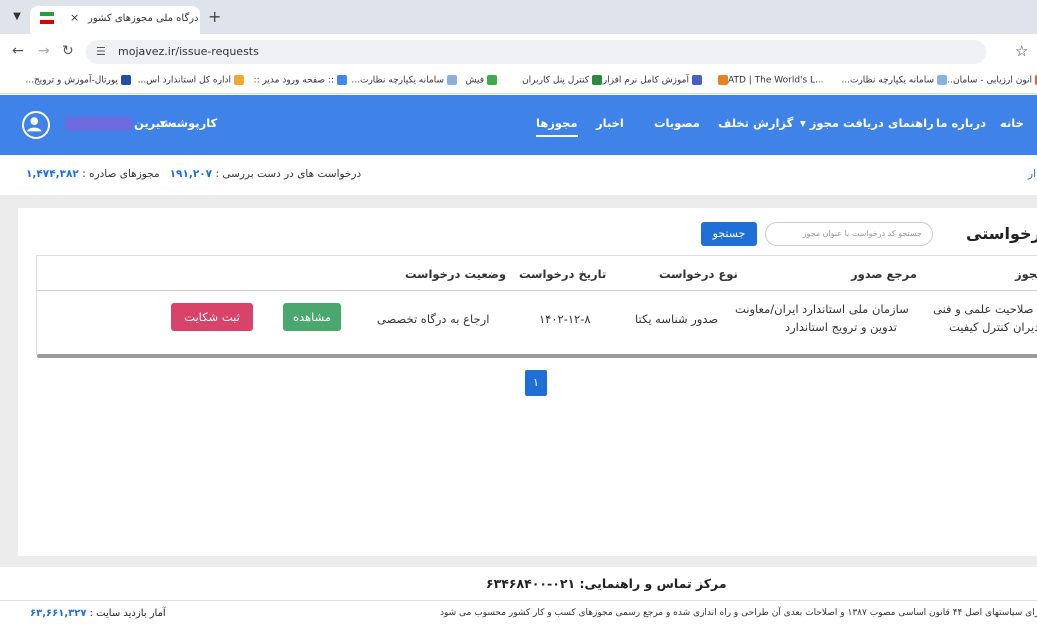 This screenshot has width=1037, height=624. I want to click on request-status: ارجاع به درگاه تخصصی, so click(433, 319).